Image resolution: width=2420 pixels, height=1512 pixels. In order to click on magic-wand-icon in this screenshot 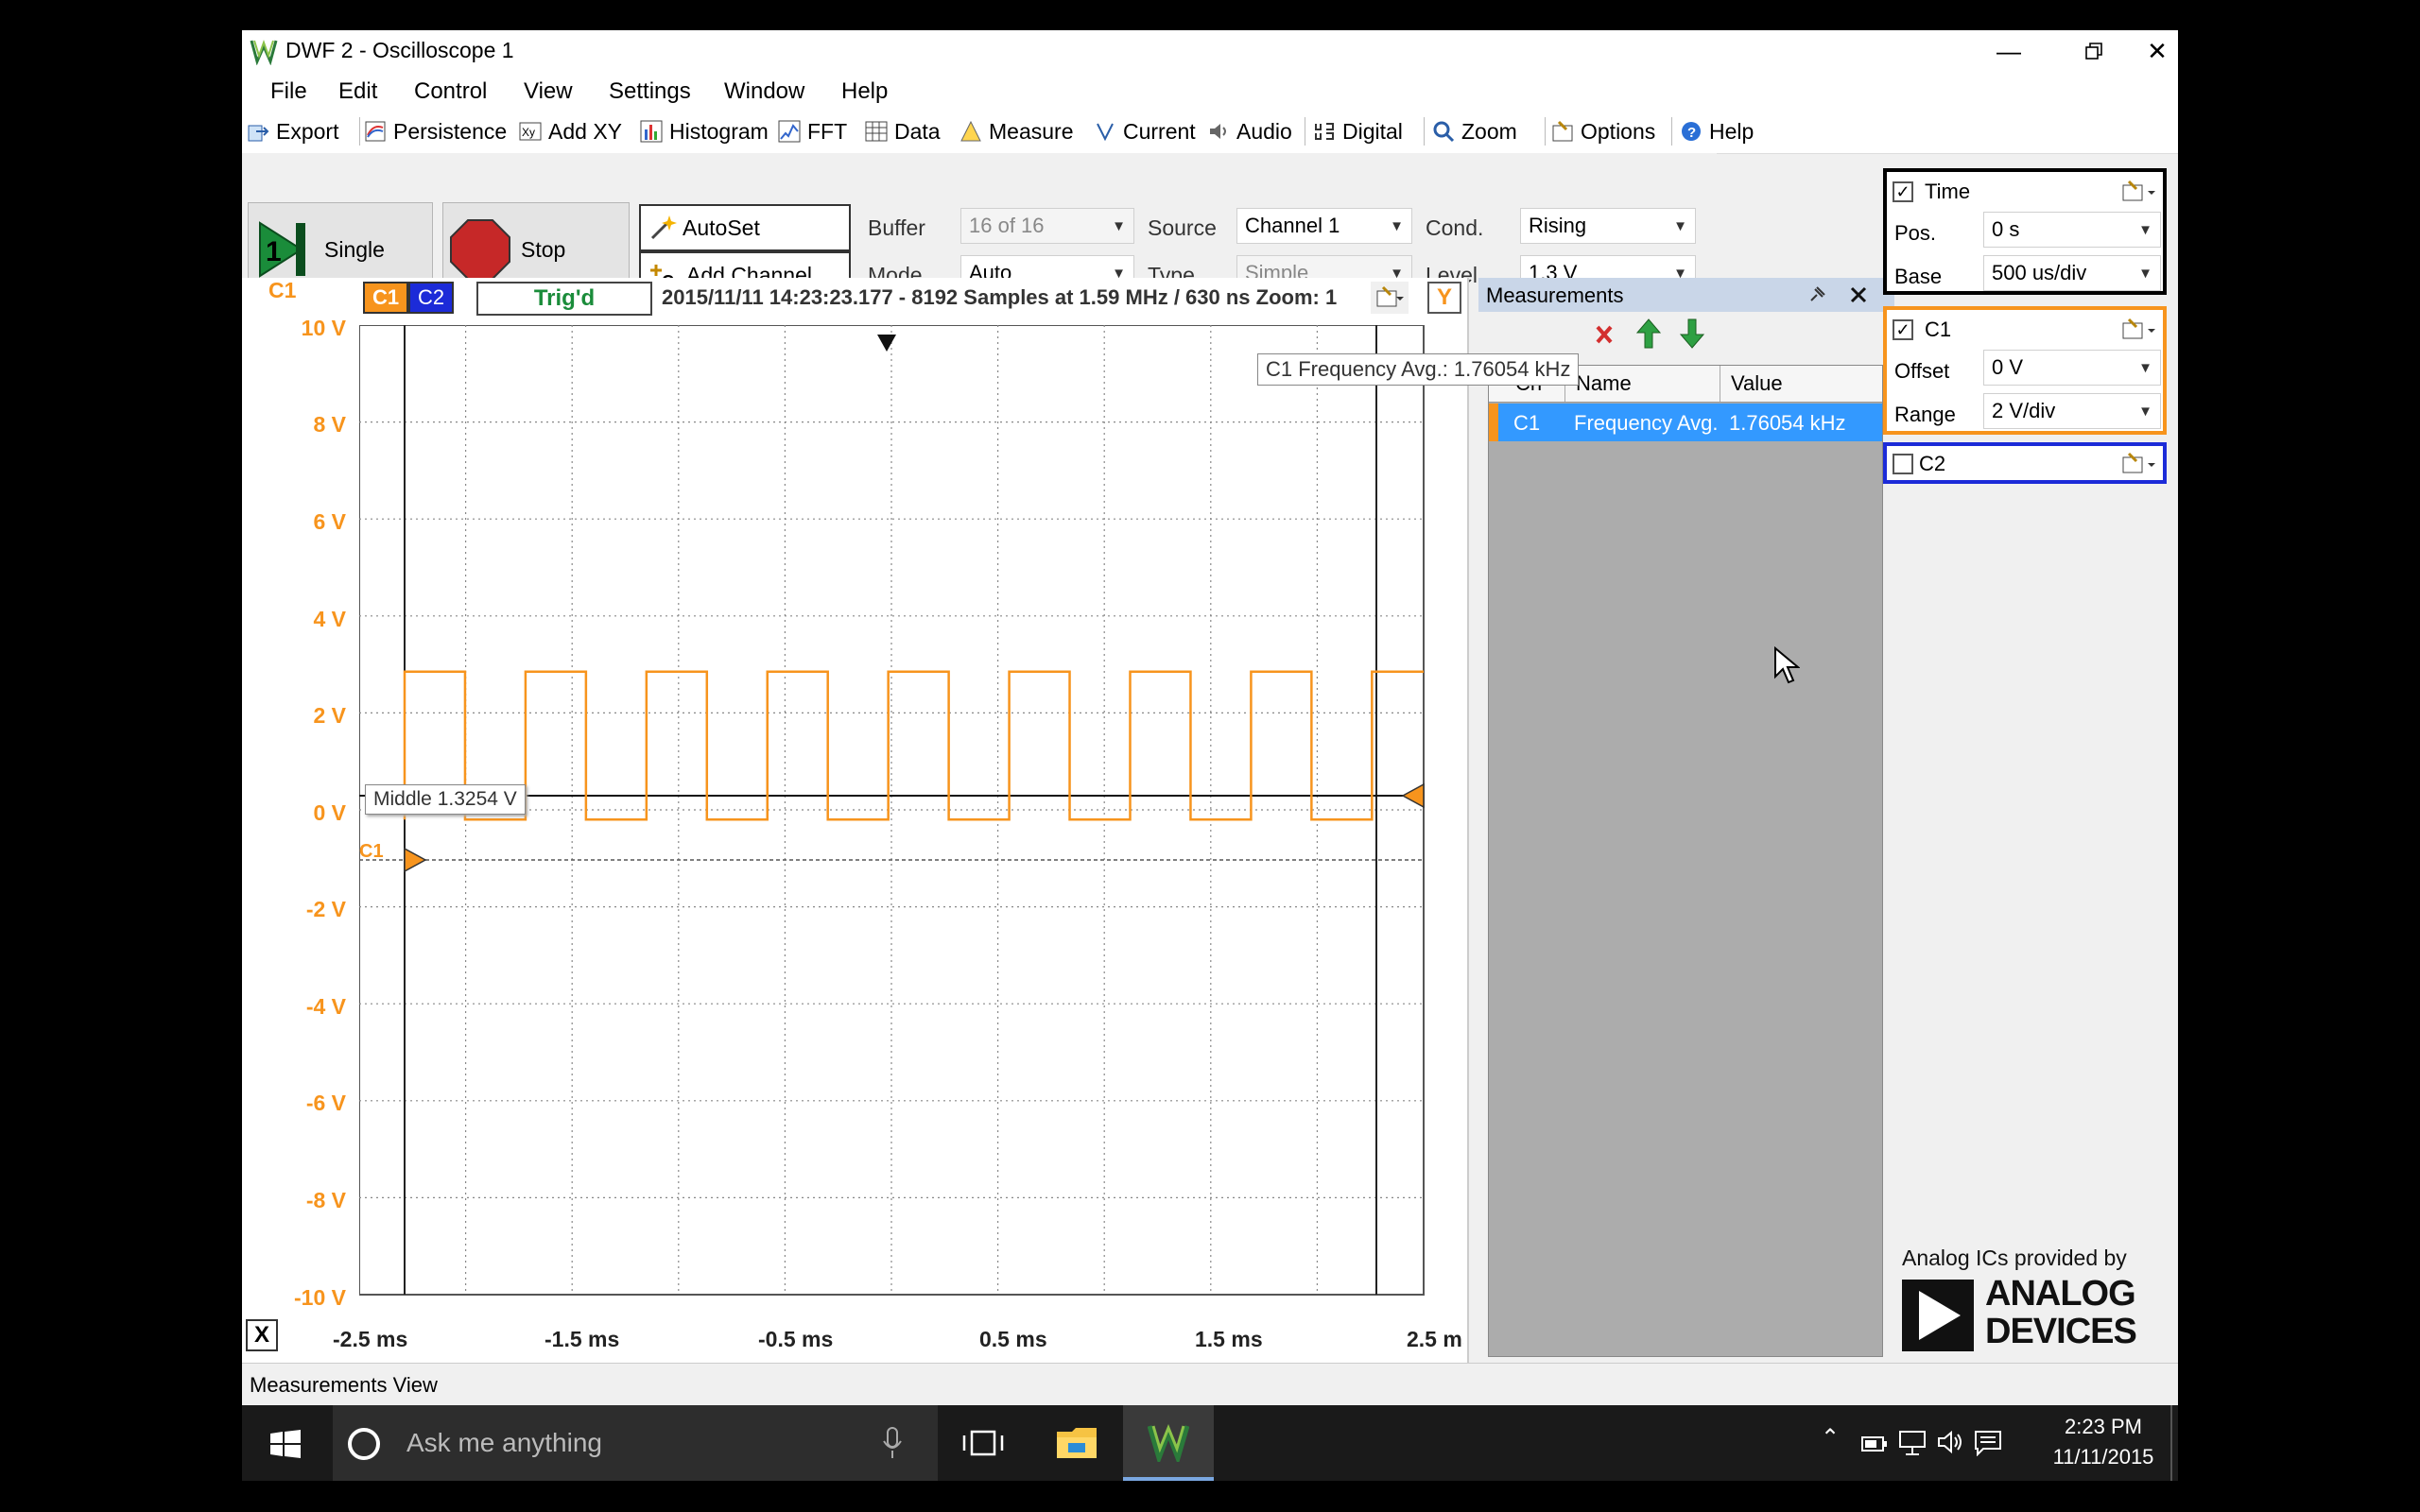, I will do `click(664, 227)`.